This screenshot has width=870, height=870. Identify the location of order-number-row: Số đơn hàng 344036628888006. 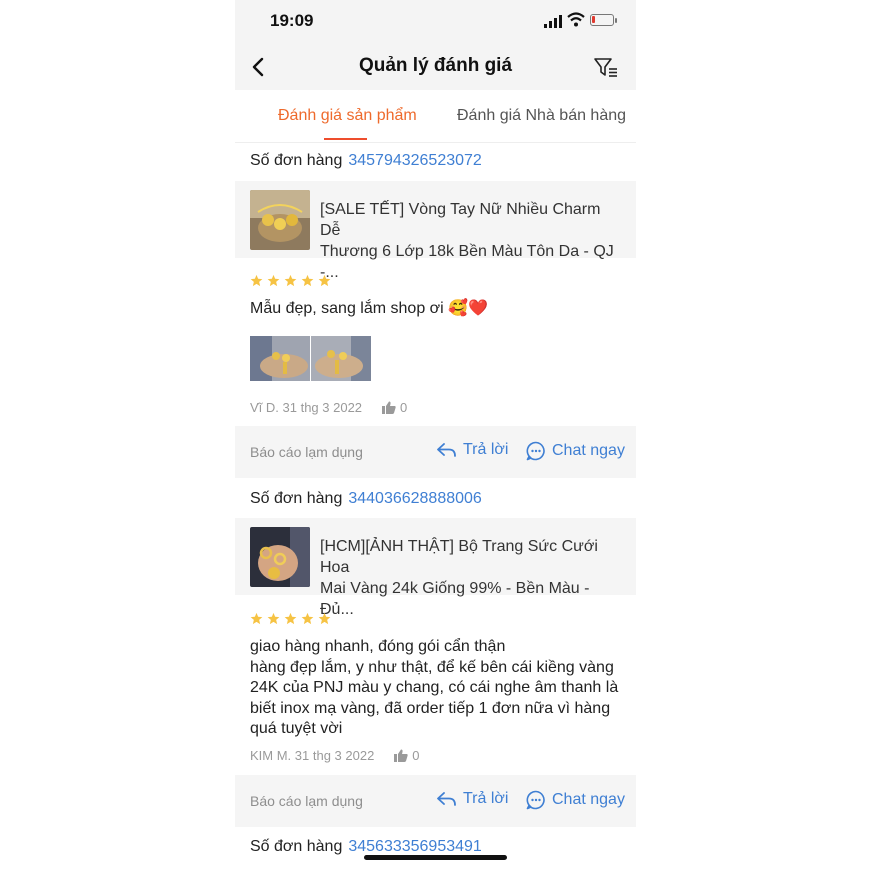
(366, 499).